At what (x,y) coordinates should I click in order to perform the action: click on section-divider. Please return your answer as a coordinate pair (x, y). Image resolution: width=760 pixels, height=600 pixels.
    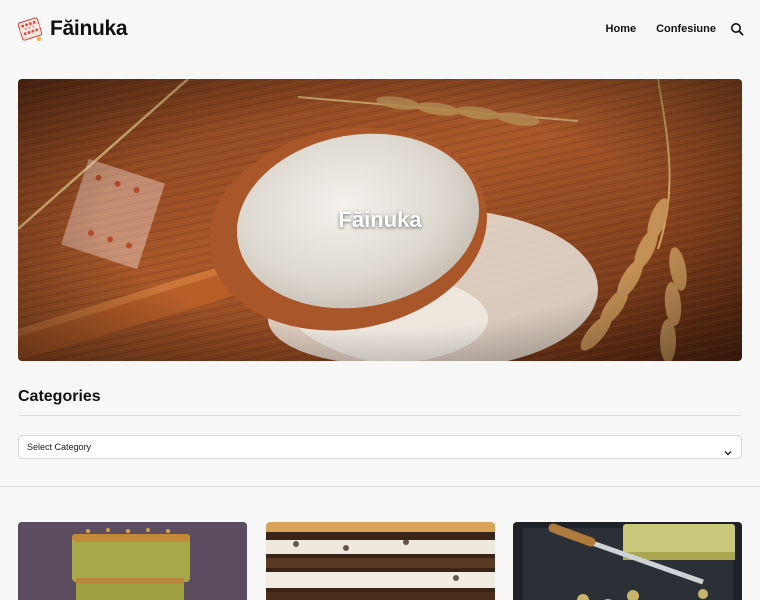
    Looking at the image, I should click on (380, 486).